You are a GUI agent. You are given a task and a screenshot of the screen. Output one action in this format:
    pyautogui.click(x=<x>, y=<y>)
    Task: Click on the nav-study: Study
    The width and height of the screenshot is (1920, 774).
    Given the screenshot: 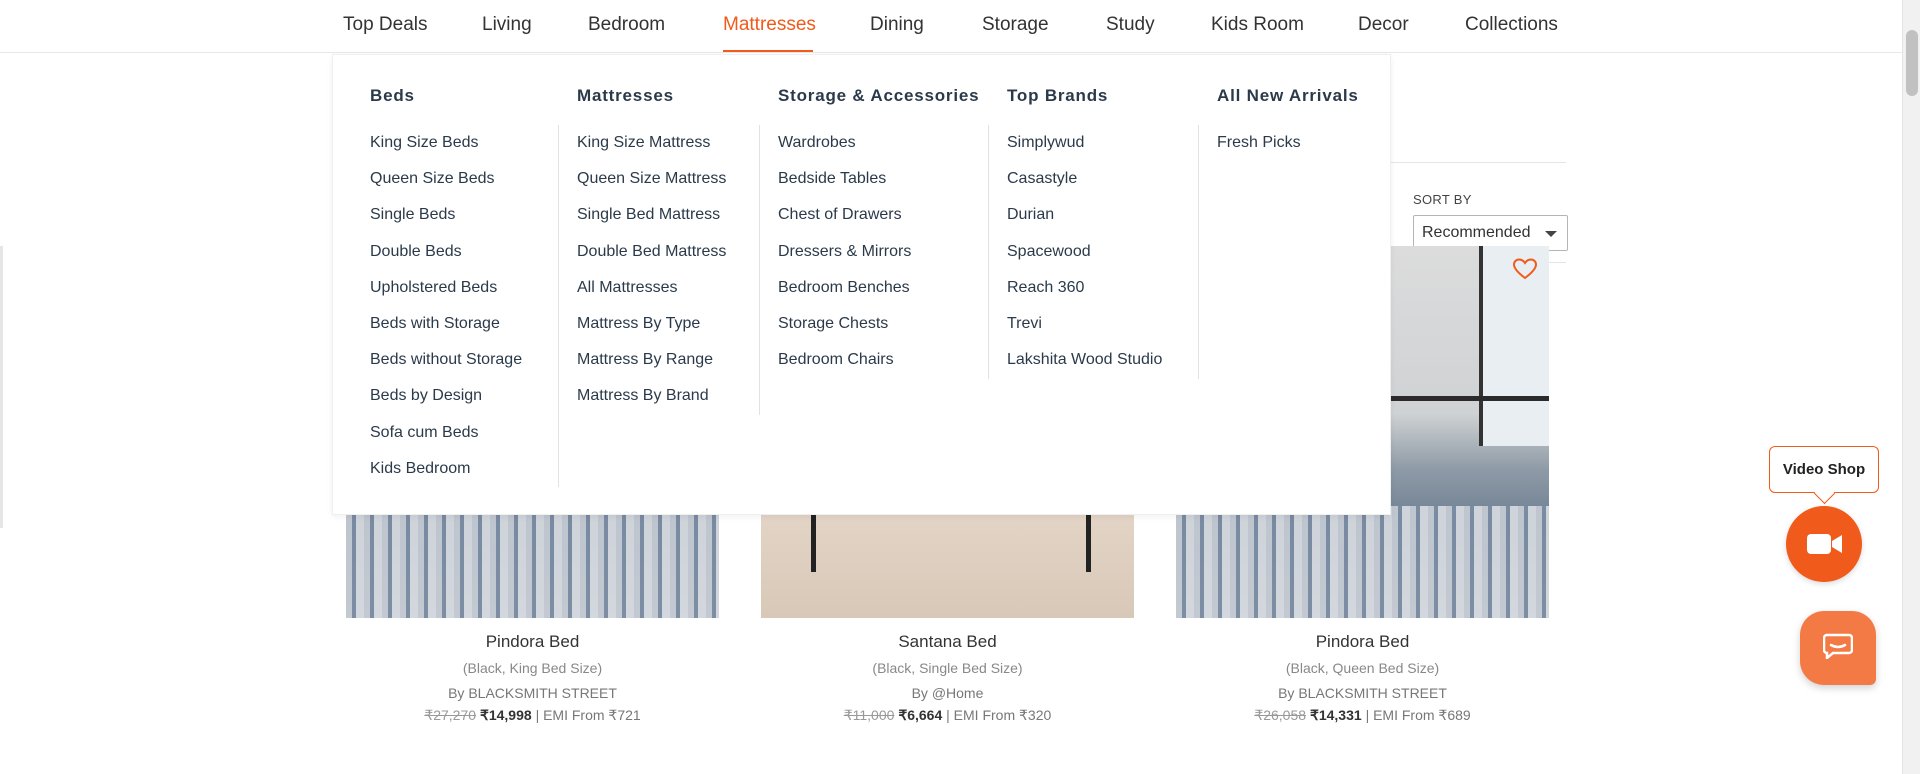 What is the action you would take?
    pyautogui.click(x=1130, y=25)
    